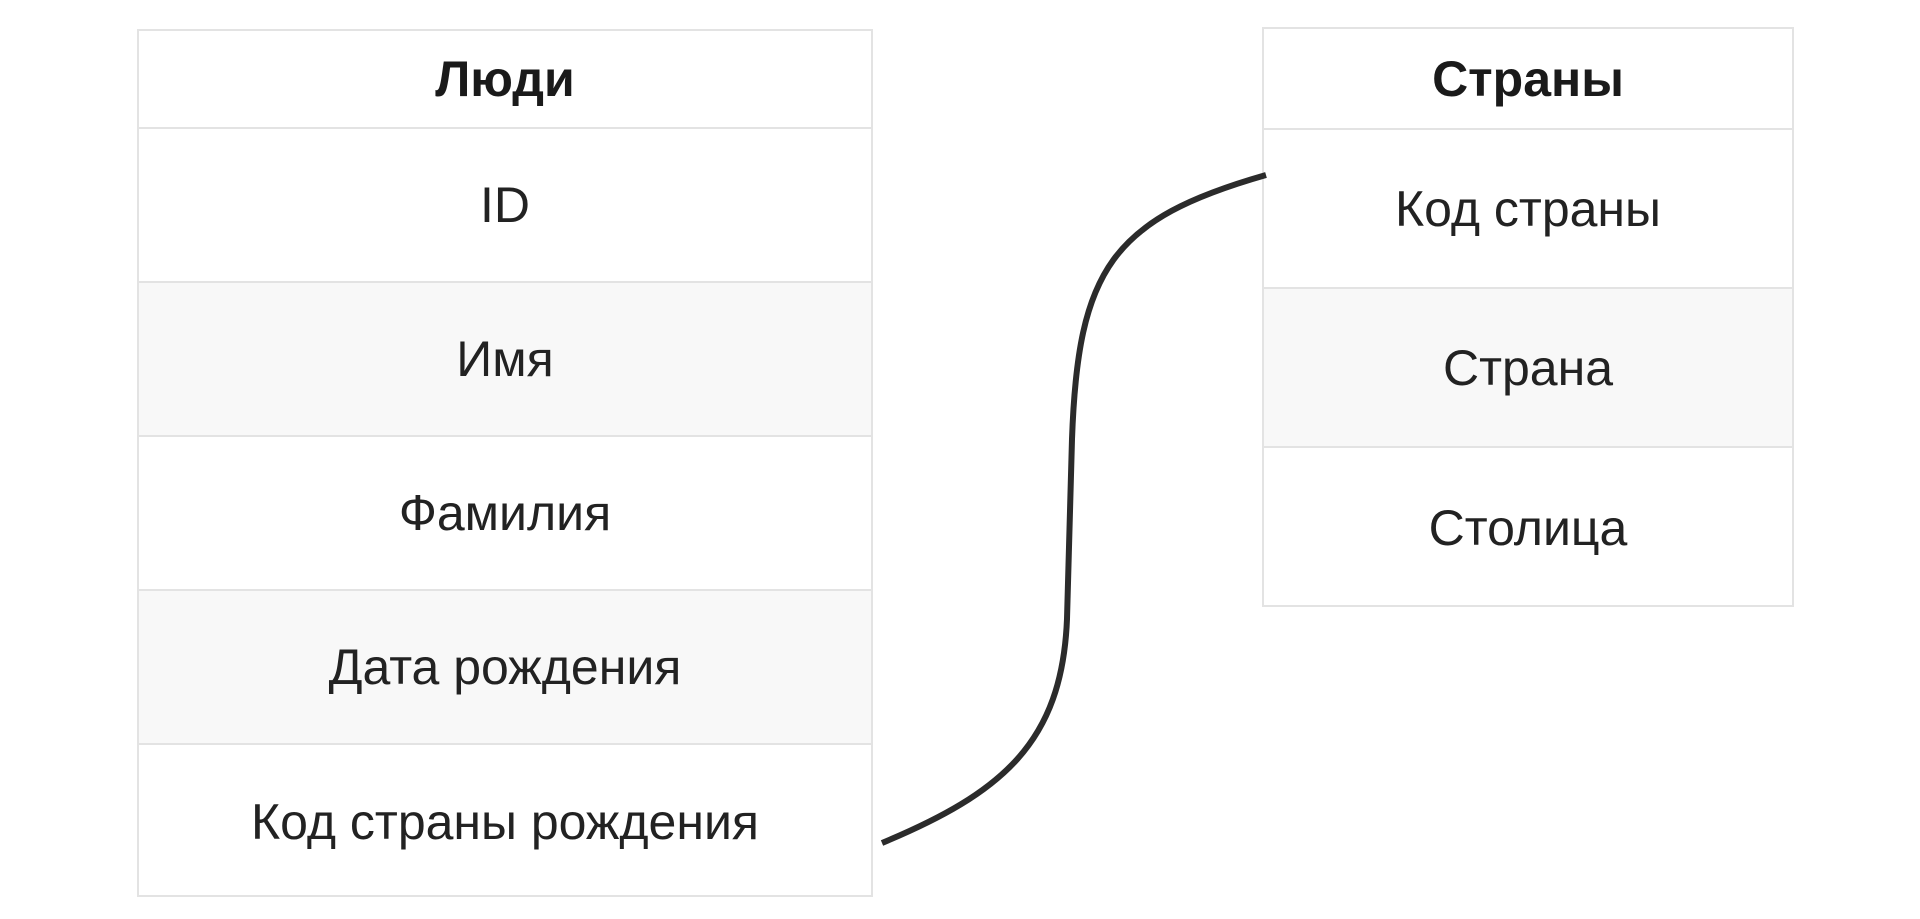 The height and width of the screenshot is (919, 1920). What do you see at coordinates (1073, 509) in the screenshot?
I see `relationship-connector-line` at bounding box center [1073, 509].